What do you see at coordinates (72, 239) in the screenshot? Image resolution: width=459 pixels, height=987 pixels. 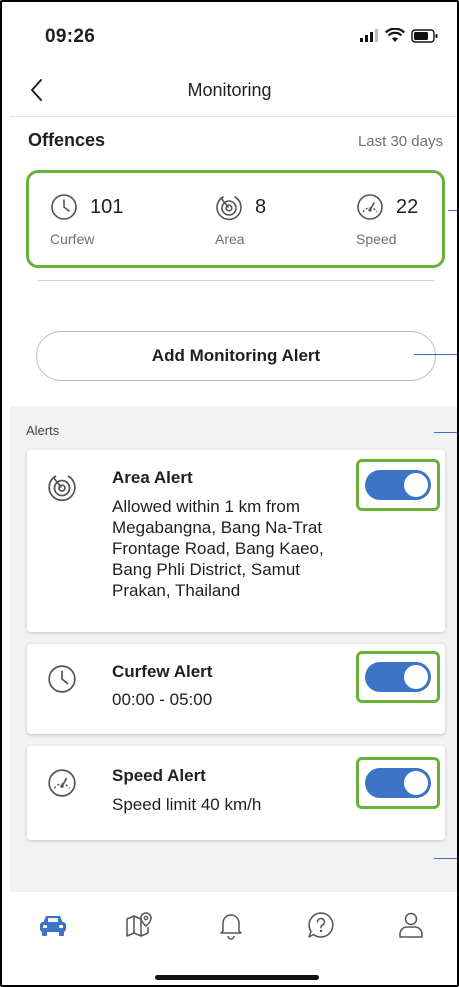 I see `stat-curfew-label: Curfew` at bounding box center [72, 239].